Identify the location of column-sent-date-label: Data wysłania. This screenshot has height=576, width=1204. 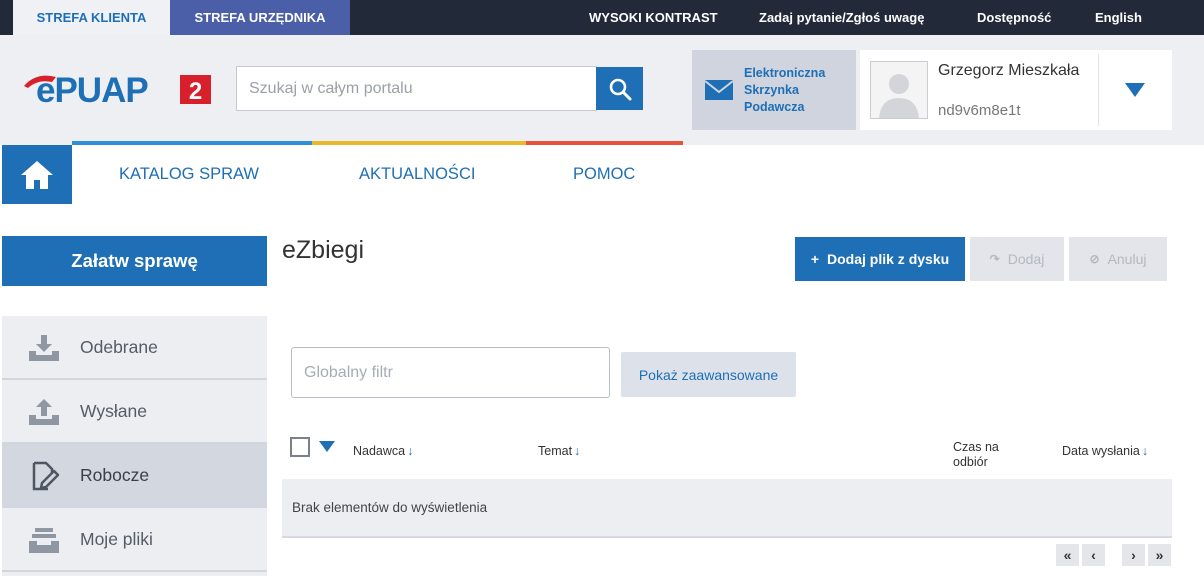
(1101, 451).